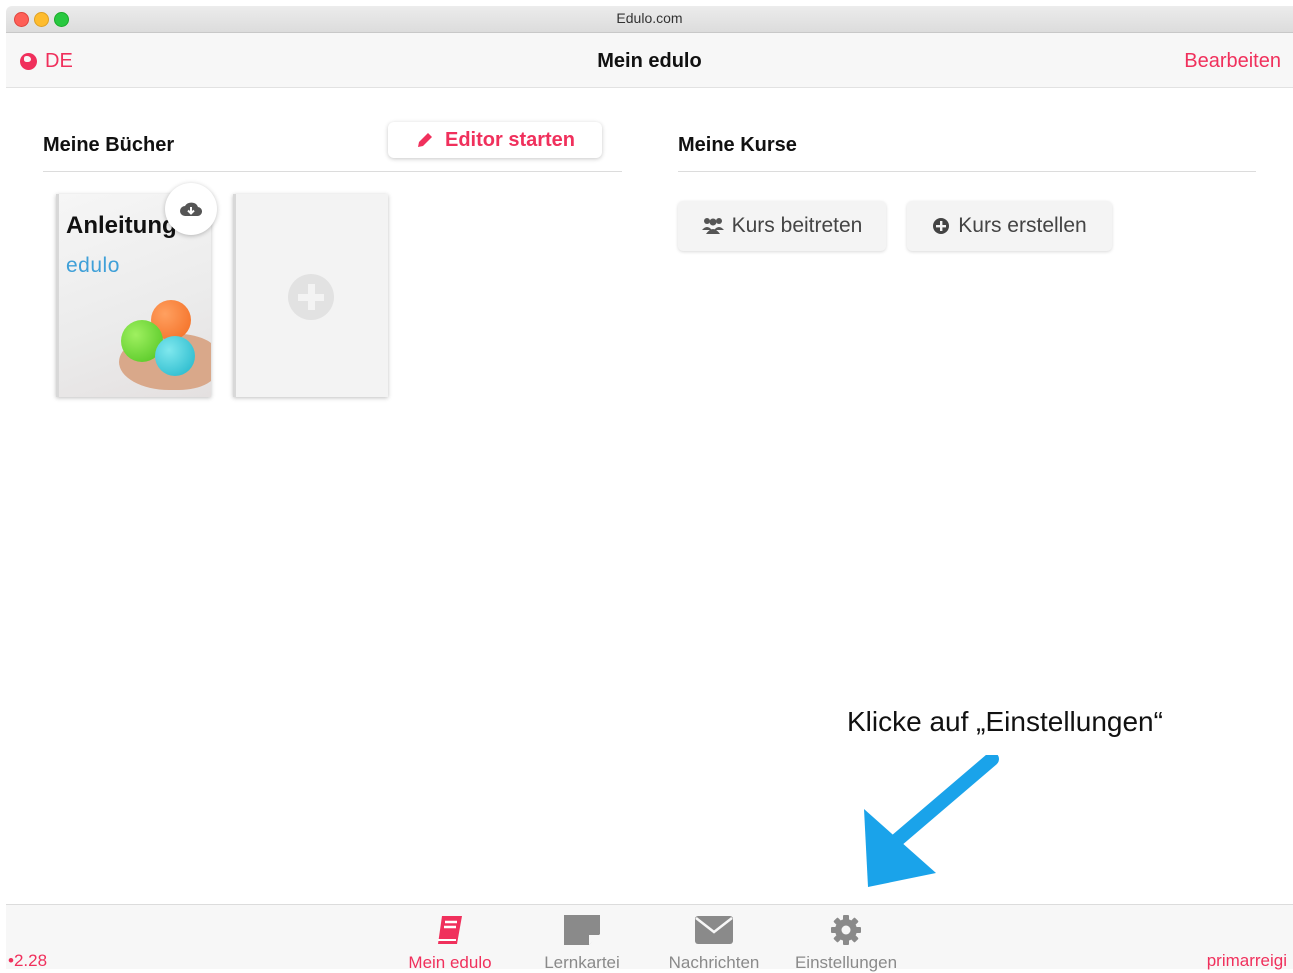 The width and height of the screenshot is (1293, 973). I want to click on envelope-icon, so click(714, 930).